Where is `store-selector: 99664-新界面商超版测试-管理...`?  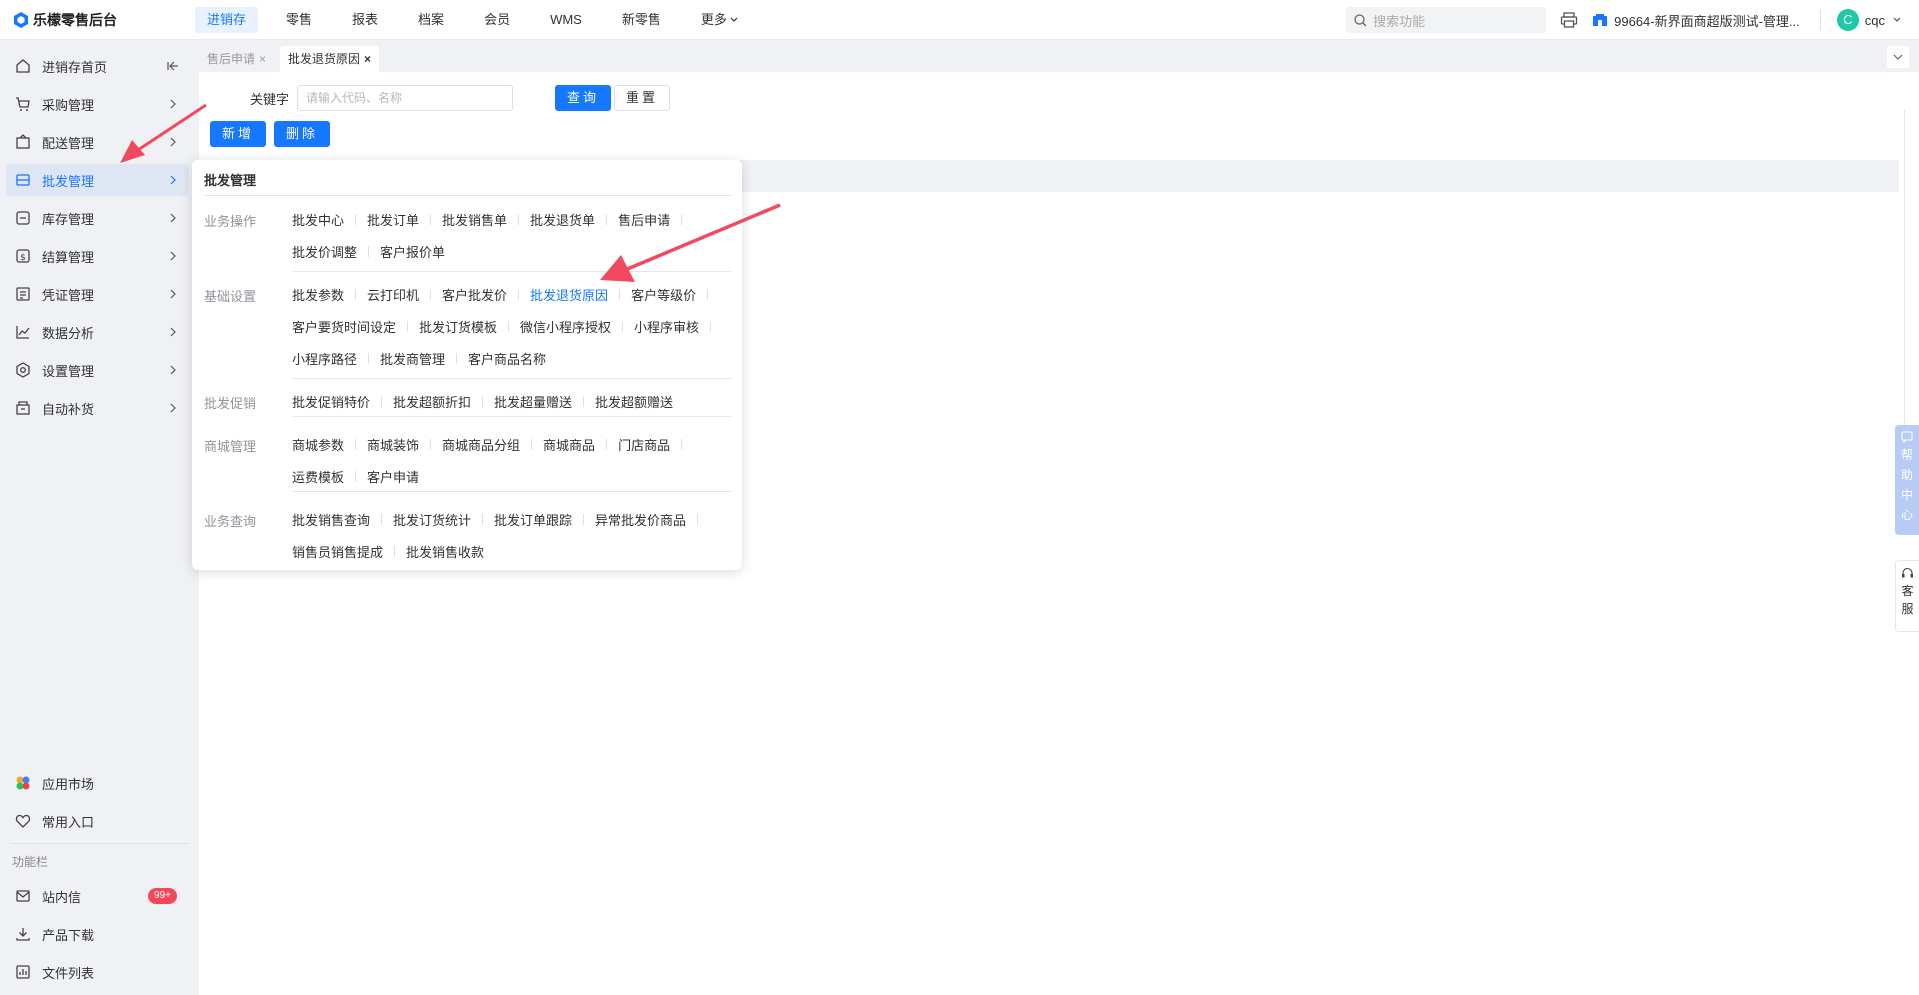
store-selector: 99664-新界面商超版测试-管理... is located at coordinates (1696, 20).